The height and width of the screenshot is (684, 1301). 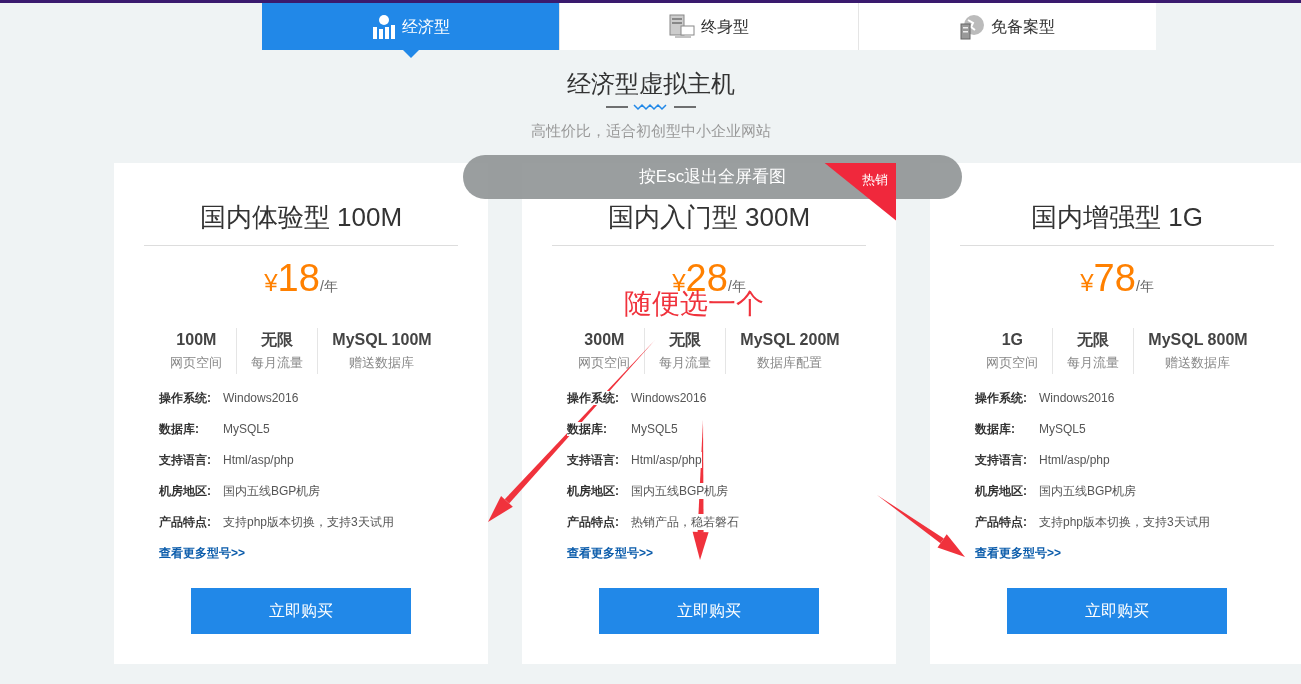 What do you see at coordinates (1117, 217) in the screenshot?
I see `plan-name: 国内增强型 1G` at bounding box center [1117, 217].